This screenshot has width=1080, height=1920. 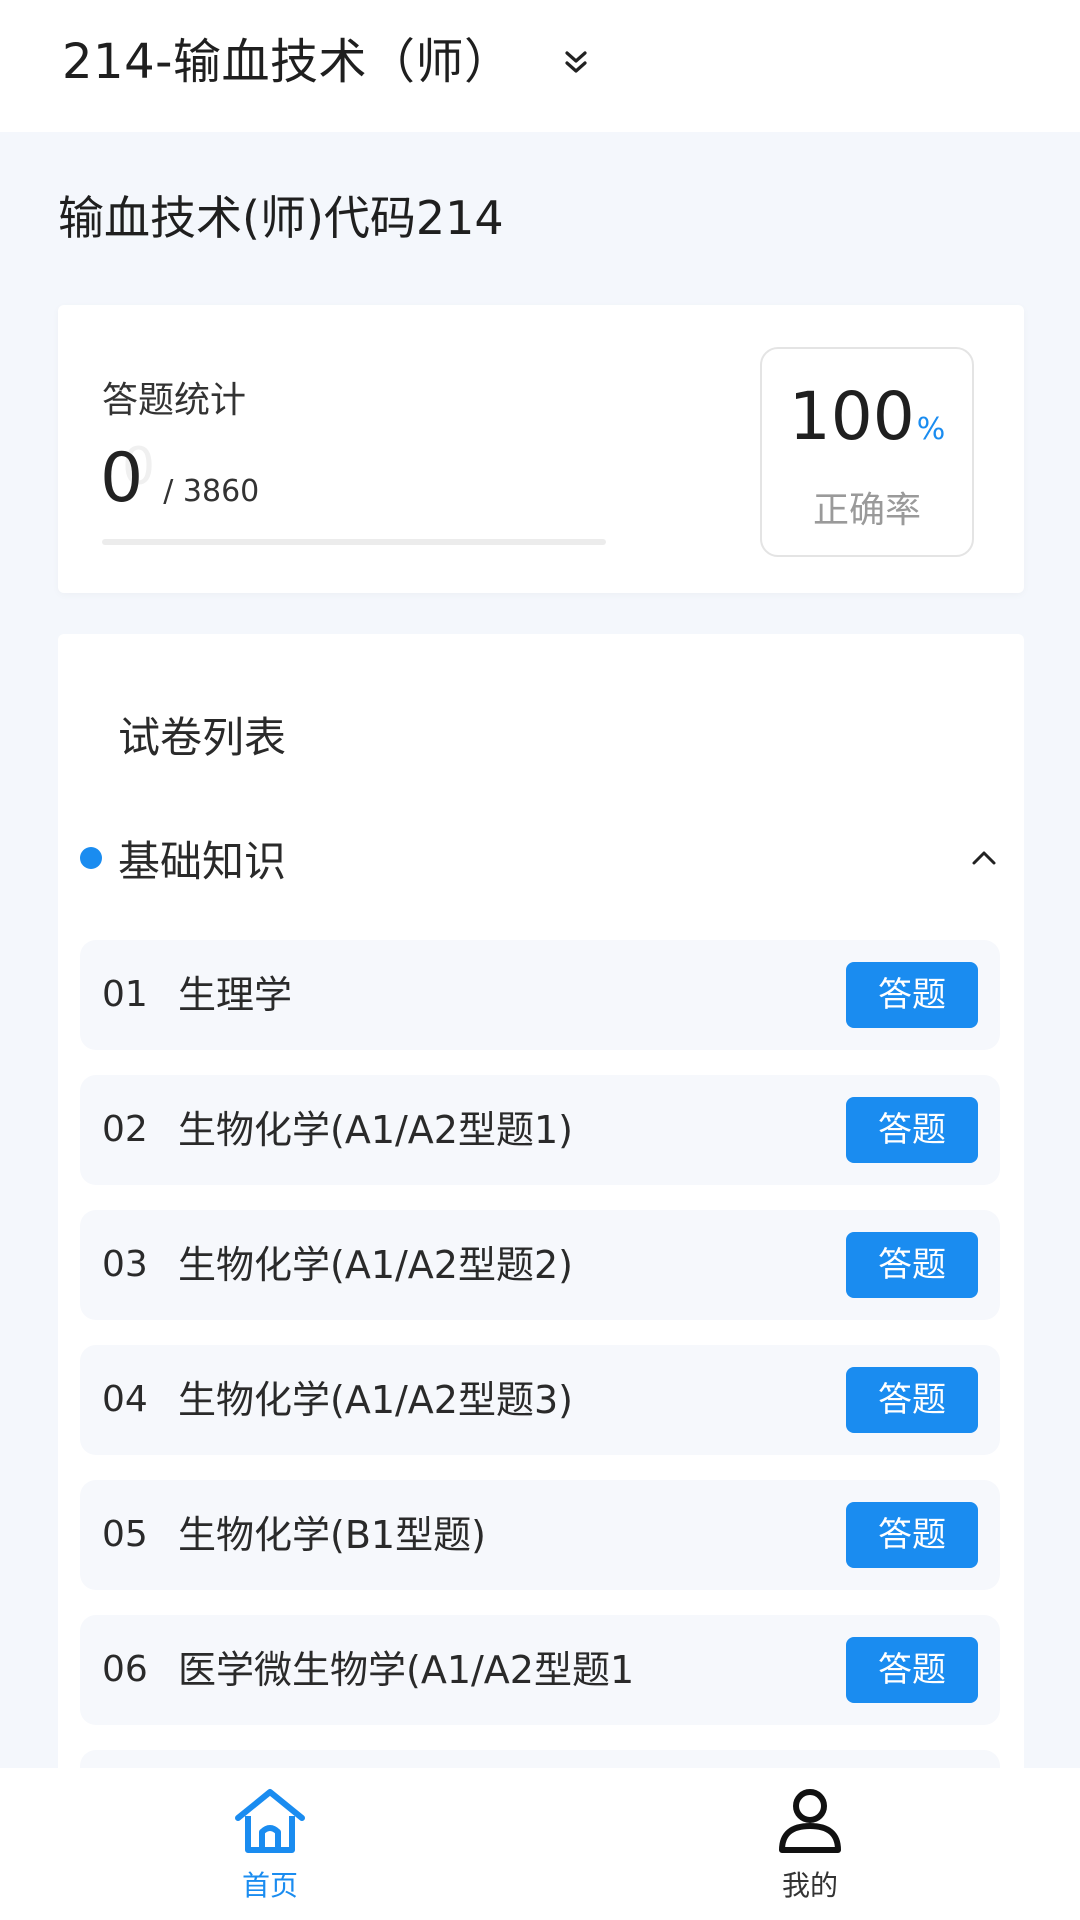 What do you see at coordinates (406, 1670) in the screenshot?
I see `paper-name: 医学微生物学(A1/A2型题1` at bounding box center [406, 1670].